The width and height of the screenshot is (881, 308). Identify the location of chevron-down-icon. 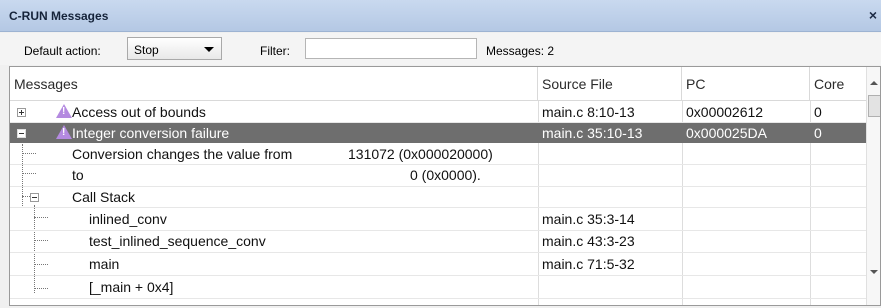
(209, 49).